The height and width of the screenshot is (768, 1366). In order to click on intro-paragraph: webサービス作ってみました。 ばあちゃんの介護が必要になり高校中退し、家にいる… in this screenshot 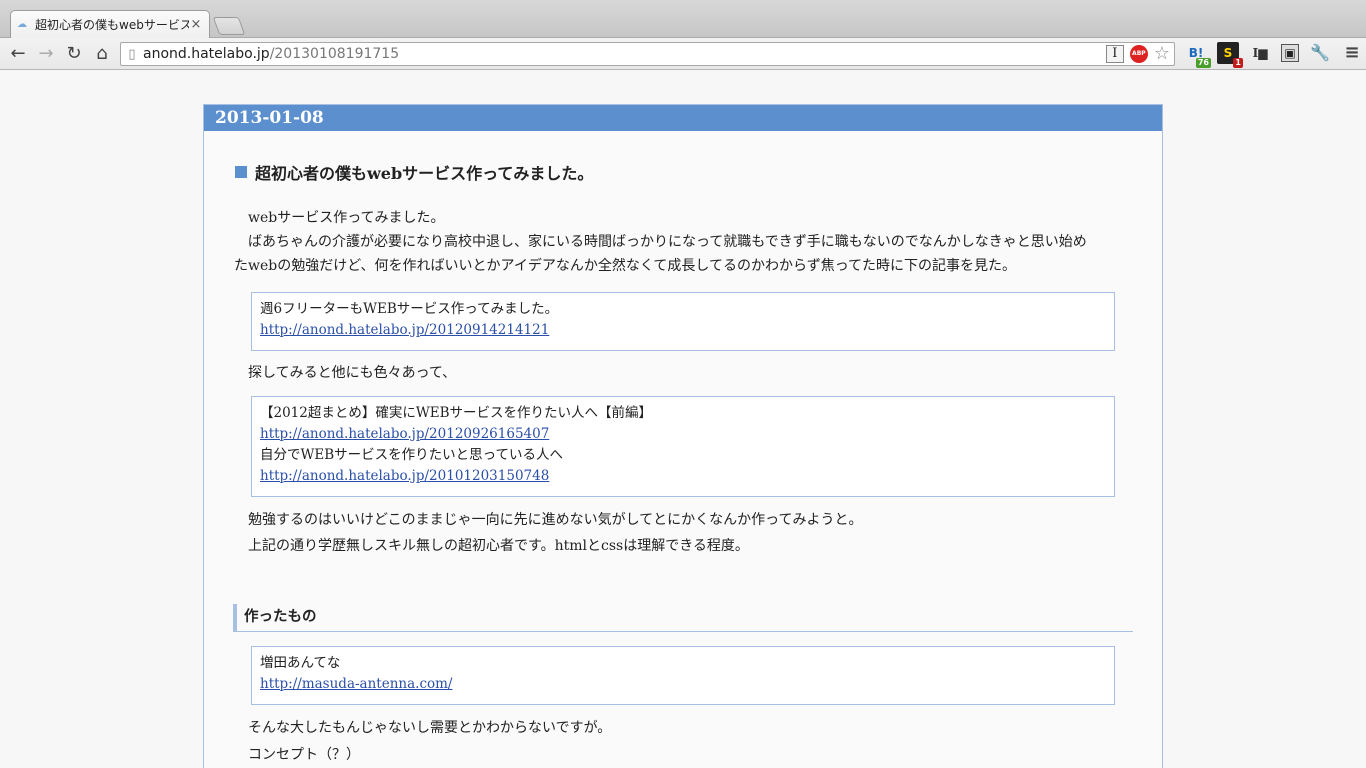, I will do `click(679, 242)`.